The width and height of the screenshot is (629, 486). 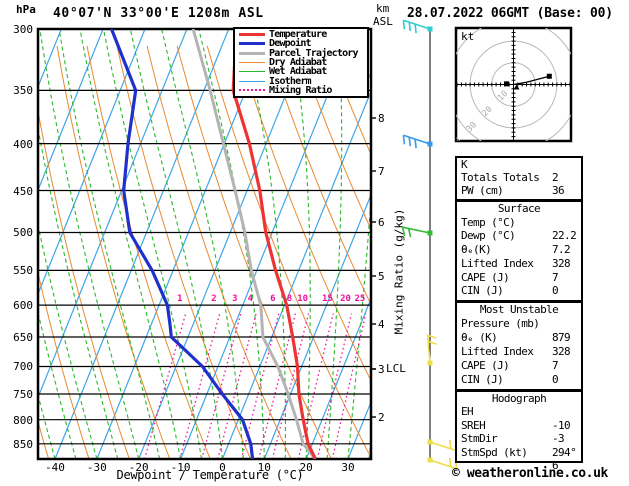 I want to click on mixing-ratio-axis-label: Mixing Ratio (g/kg), so click(x=399, y=271).